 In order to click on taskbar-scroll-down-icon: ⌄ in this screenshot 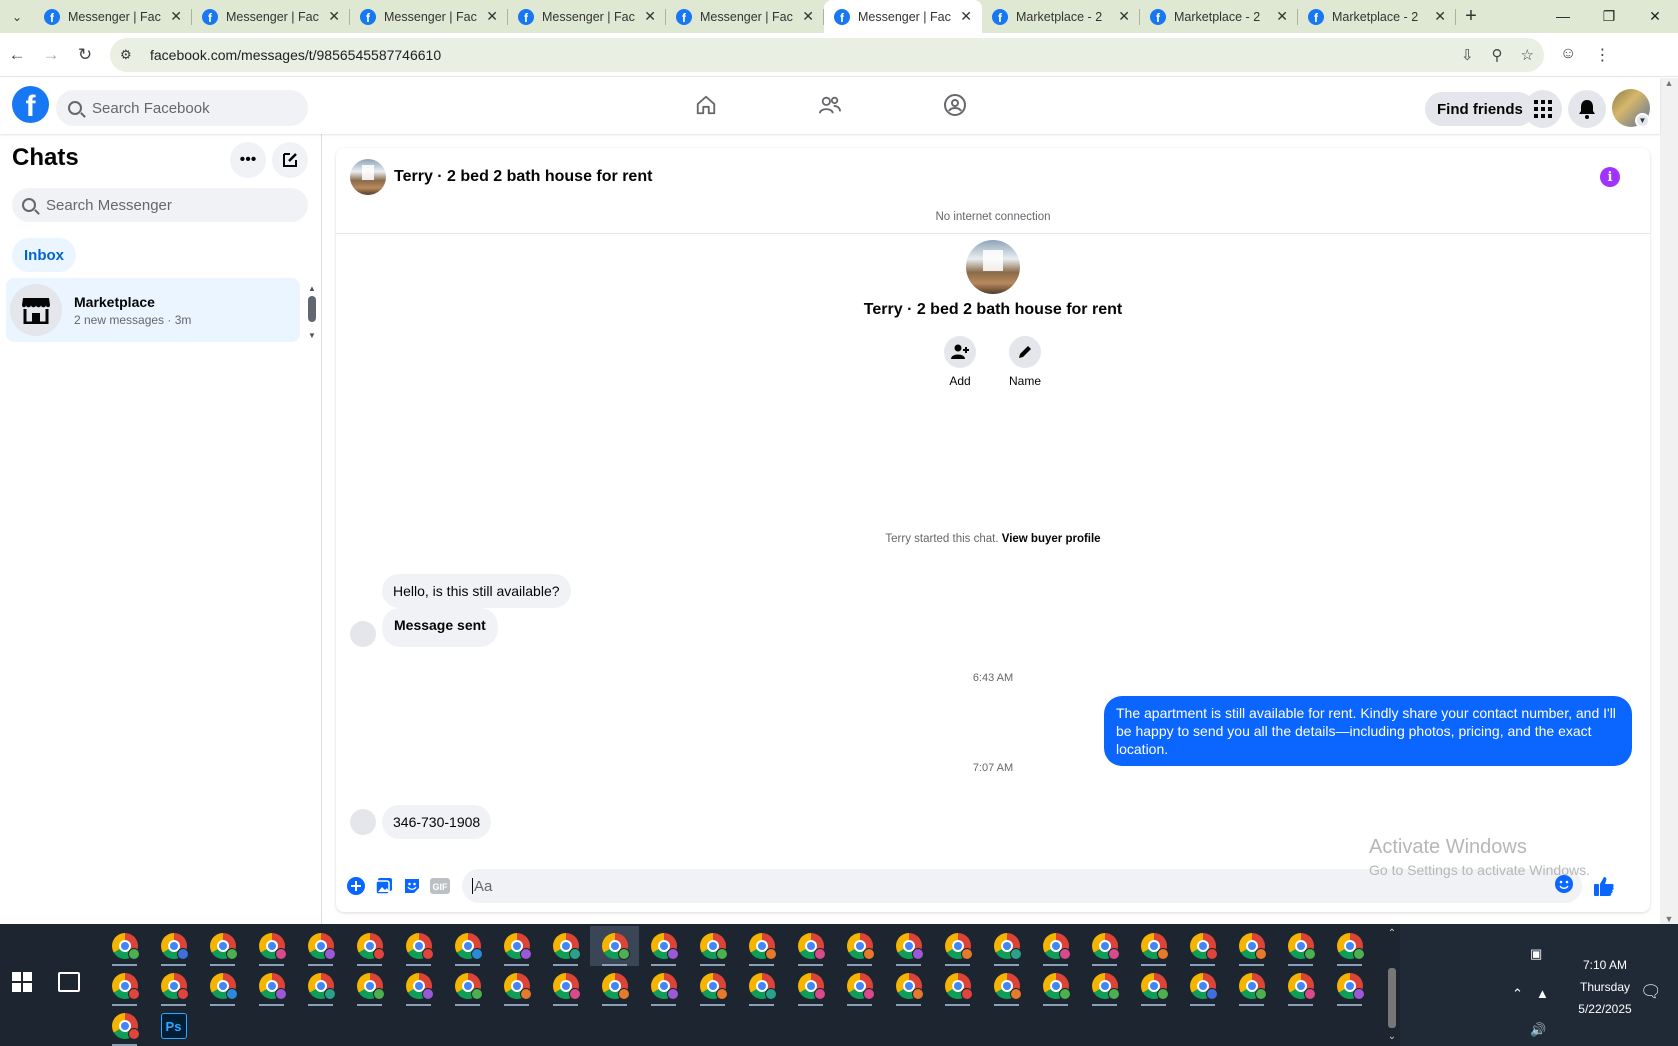, I will do `click(1392, 1036)`.